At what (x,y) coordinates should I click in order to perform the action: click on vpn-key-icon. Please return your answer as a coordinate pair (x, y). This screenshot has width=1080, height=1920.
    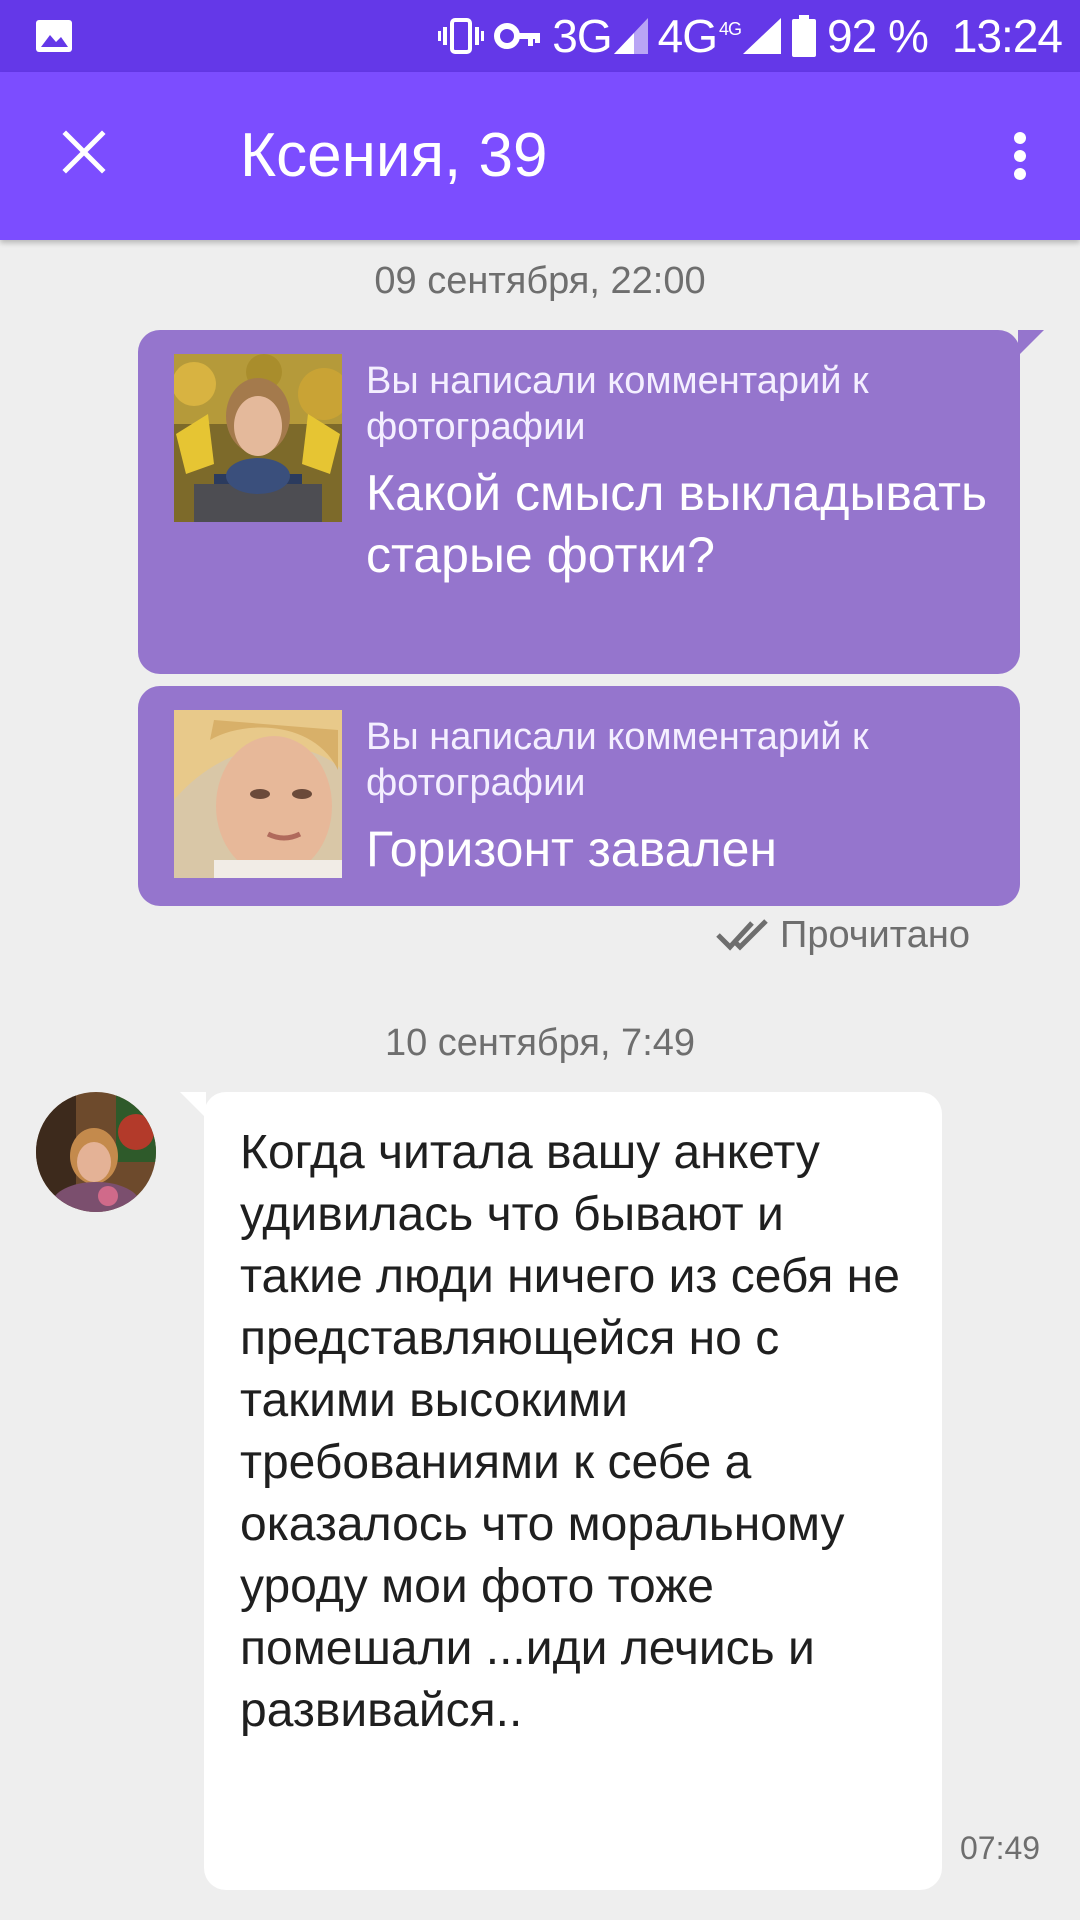
    Looking at the image, I should click on (518, 36).